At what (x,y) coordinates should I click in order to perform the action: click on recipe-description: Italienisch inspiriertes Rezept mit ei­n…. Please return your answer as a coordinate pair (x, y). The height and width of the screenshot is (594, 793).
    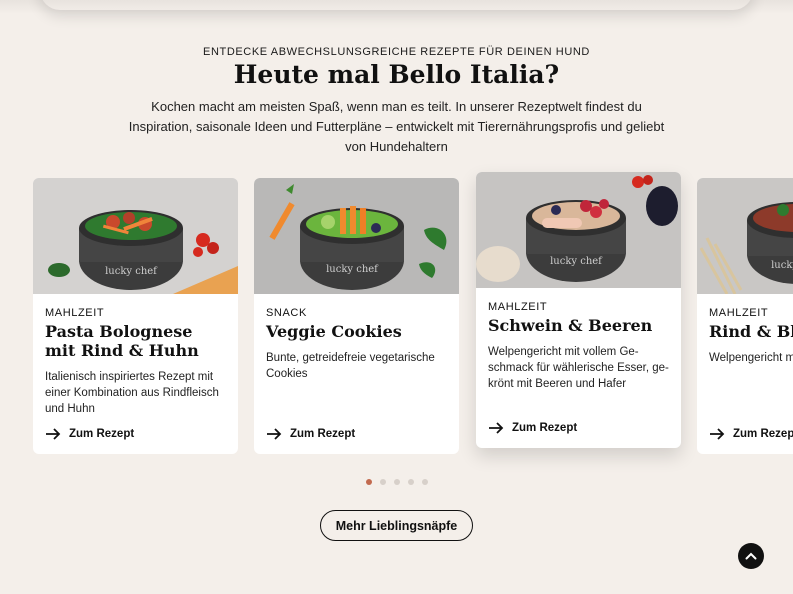
    Looking at the image, I should click on (132, 393).